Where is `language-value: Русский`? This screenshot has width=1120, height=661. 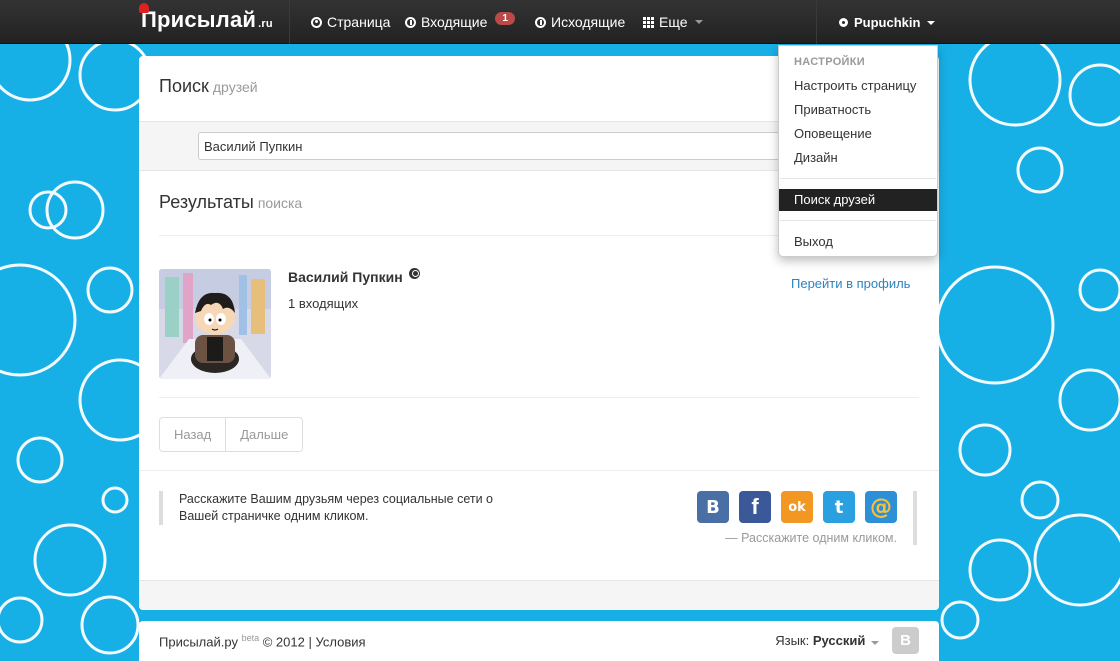
language-value: Русский is located at coordinates (839, 640).